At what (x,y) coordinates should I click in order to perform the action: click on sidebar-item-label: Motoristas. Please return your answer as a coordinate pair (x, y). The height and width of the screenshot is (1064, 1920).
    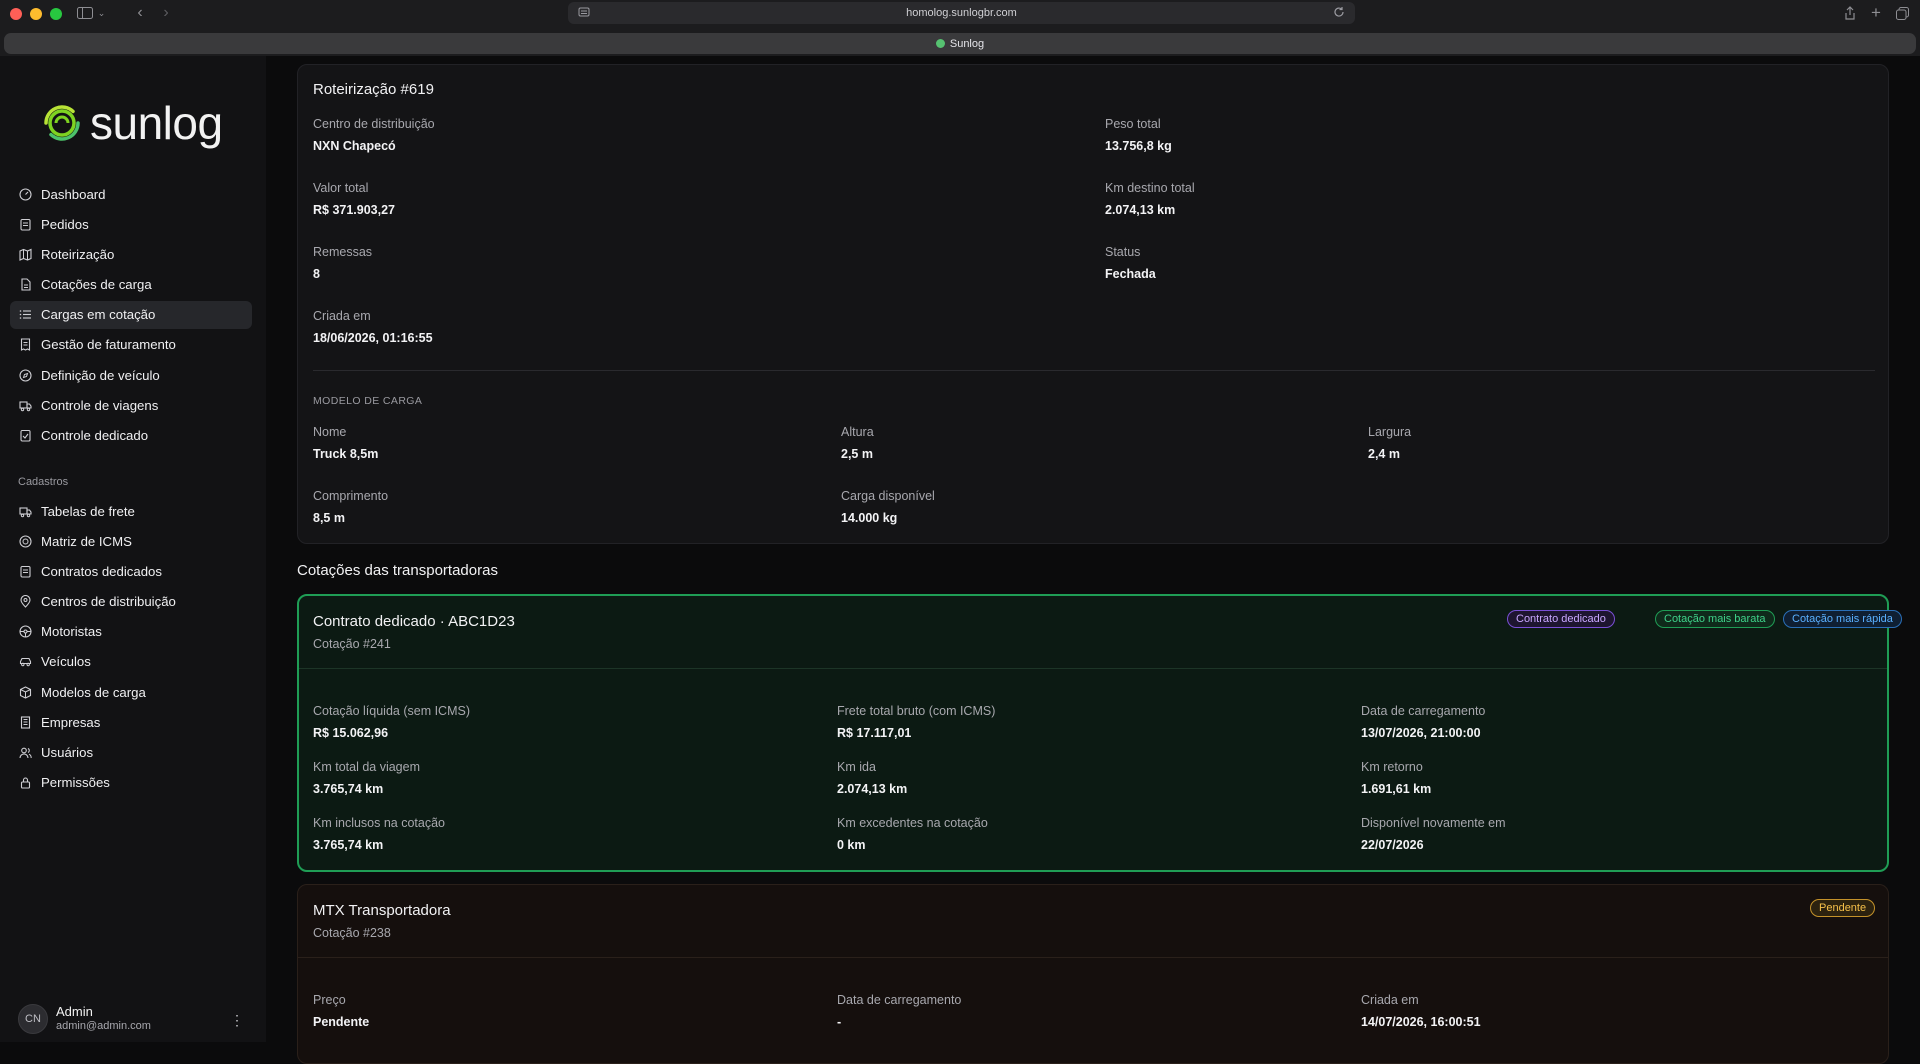
    Looking at the image, I should click on (71, 632).